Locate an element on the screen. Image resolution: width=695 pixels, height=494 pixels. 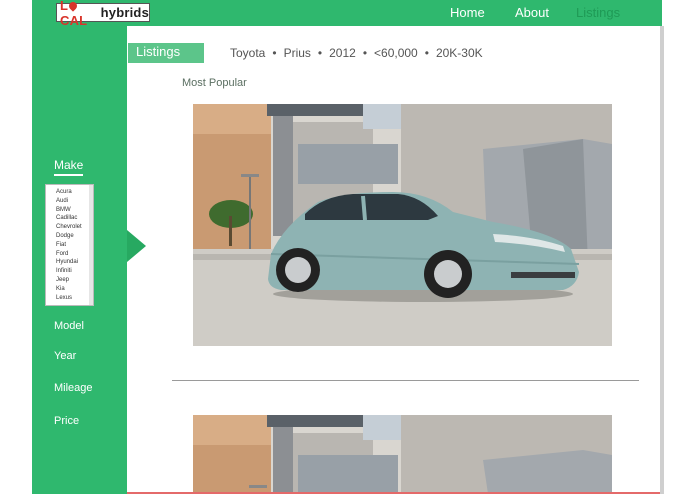
make-option: Hyundai is located at coordinates (74, 262).